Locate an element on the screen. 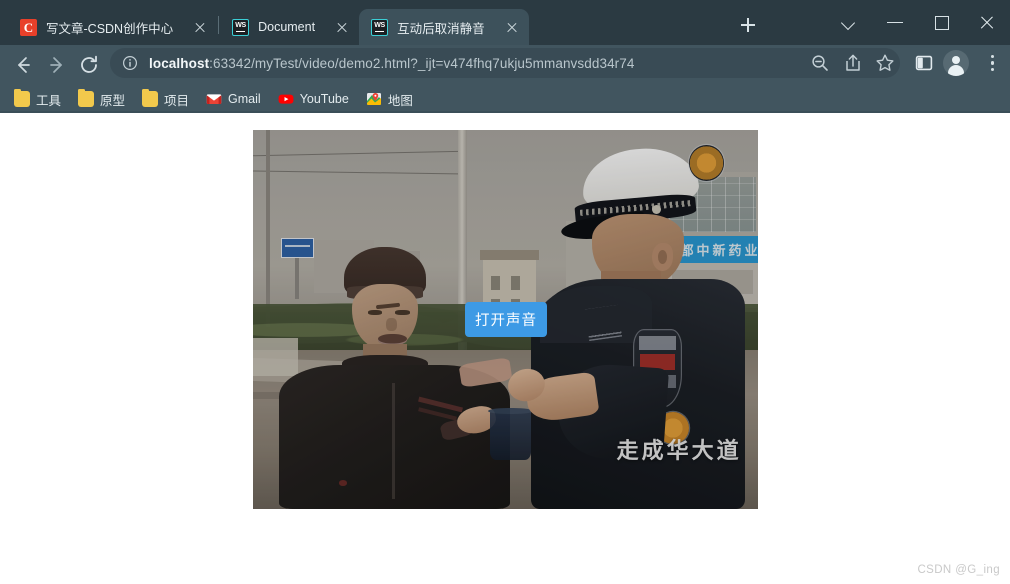 The width and height of the screenshot is (1010, 584). new-tab-button is located at coordinates (748, 25).